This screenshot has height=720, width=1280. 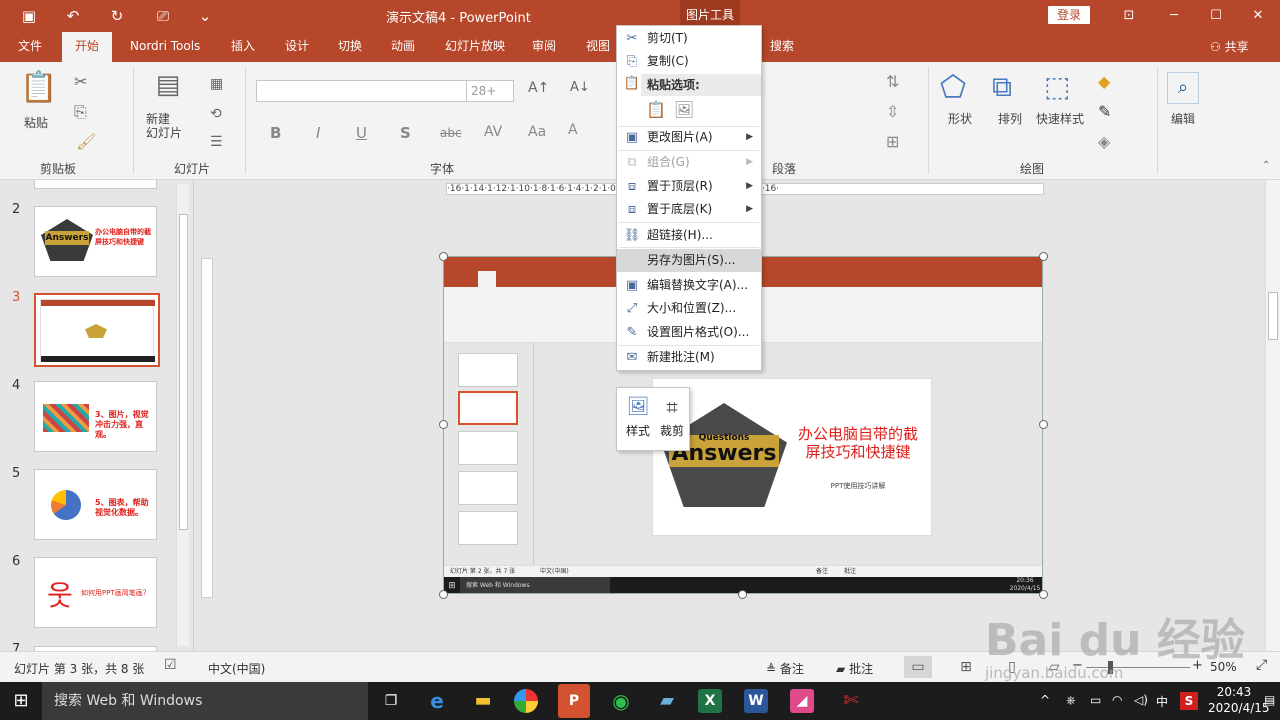 What do you see at coordinates (667, 701) in the screenshot?
I see `notes-app-icon: ▰` at bounding box center [667, 701].